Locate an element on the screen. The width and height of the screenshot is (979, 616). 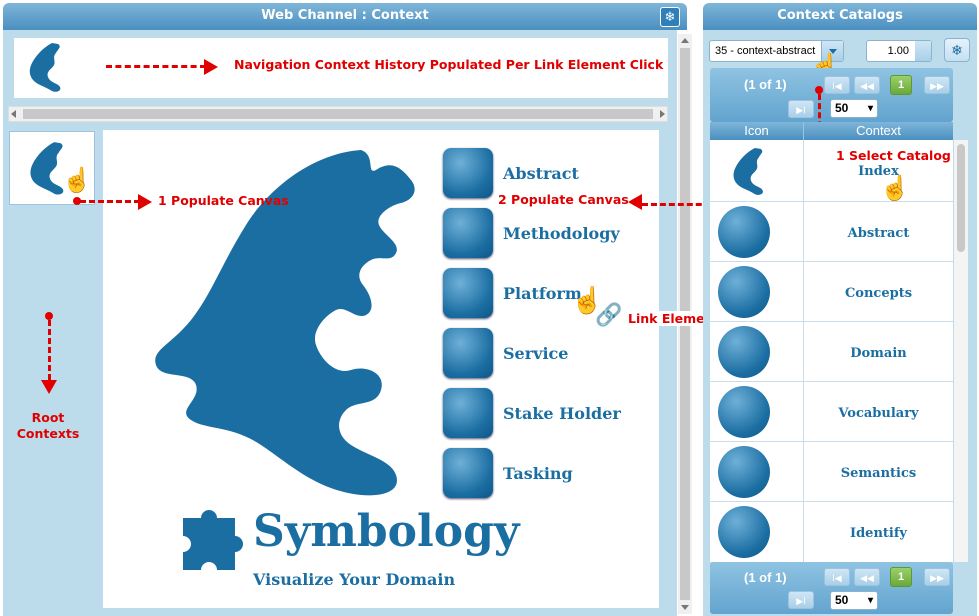
menu-label-tasking: Tasking is located at coordinates (538, 473).